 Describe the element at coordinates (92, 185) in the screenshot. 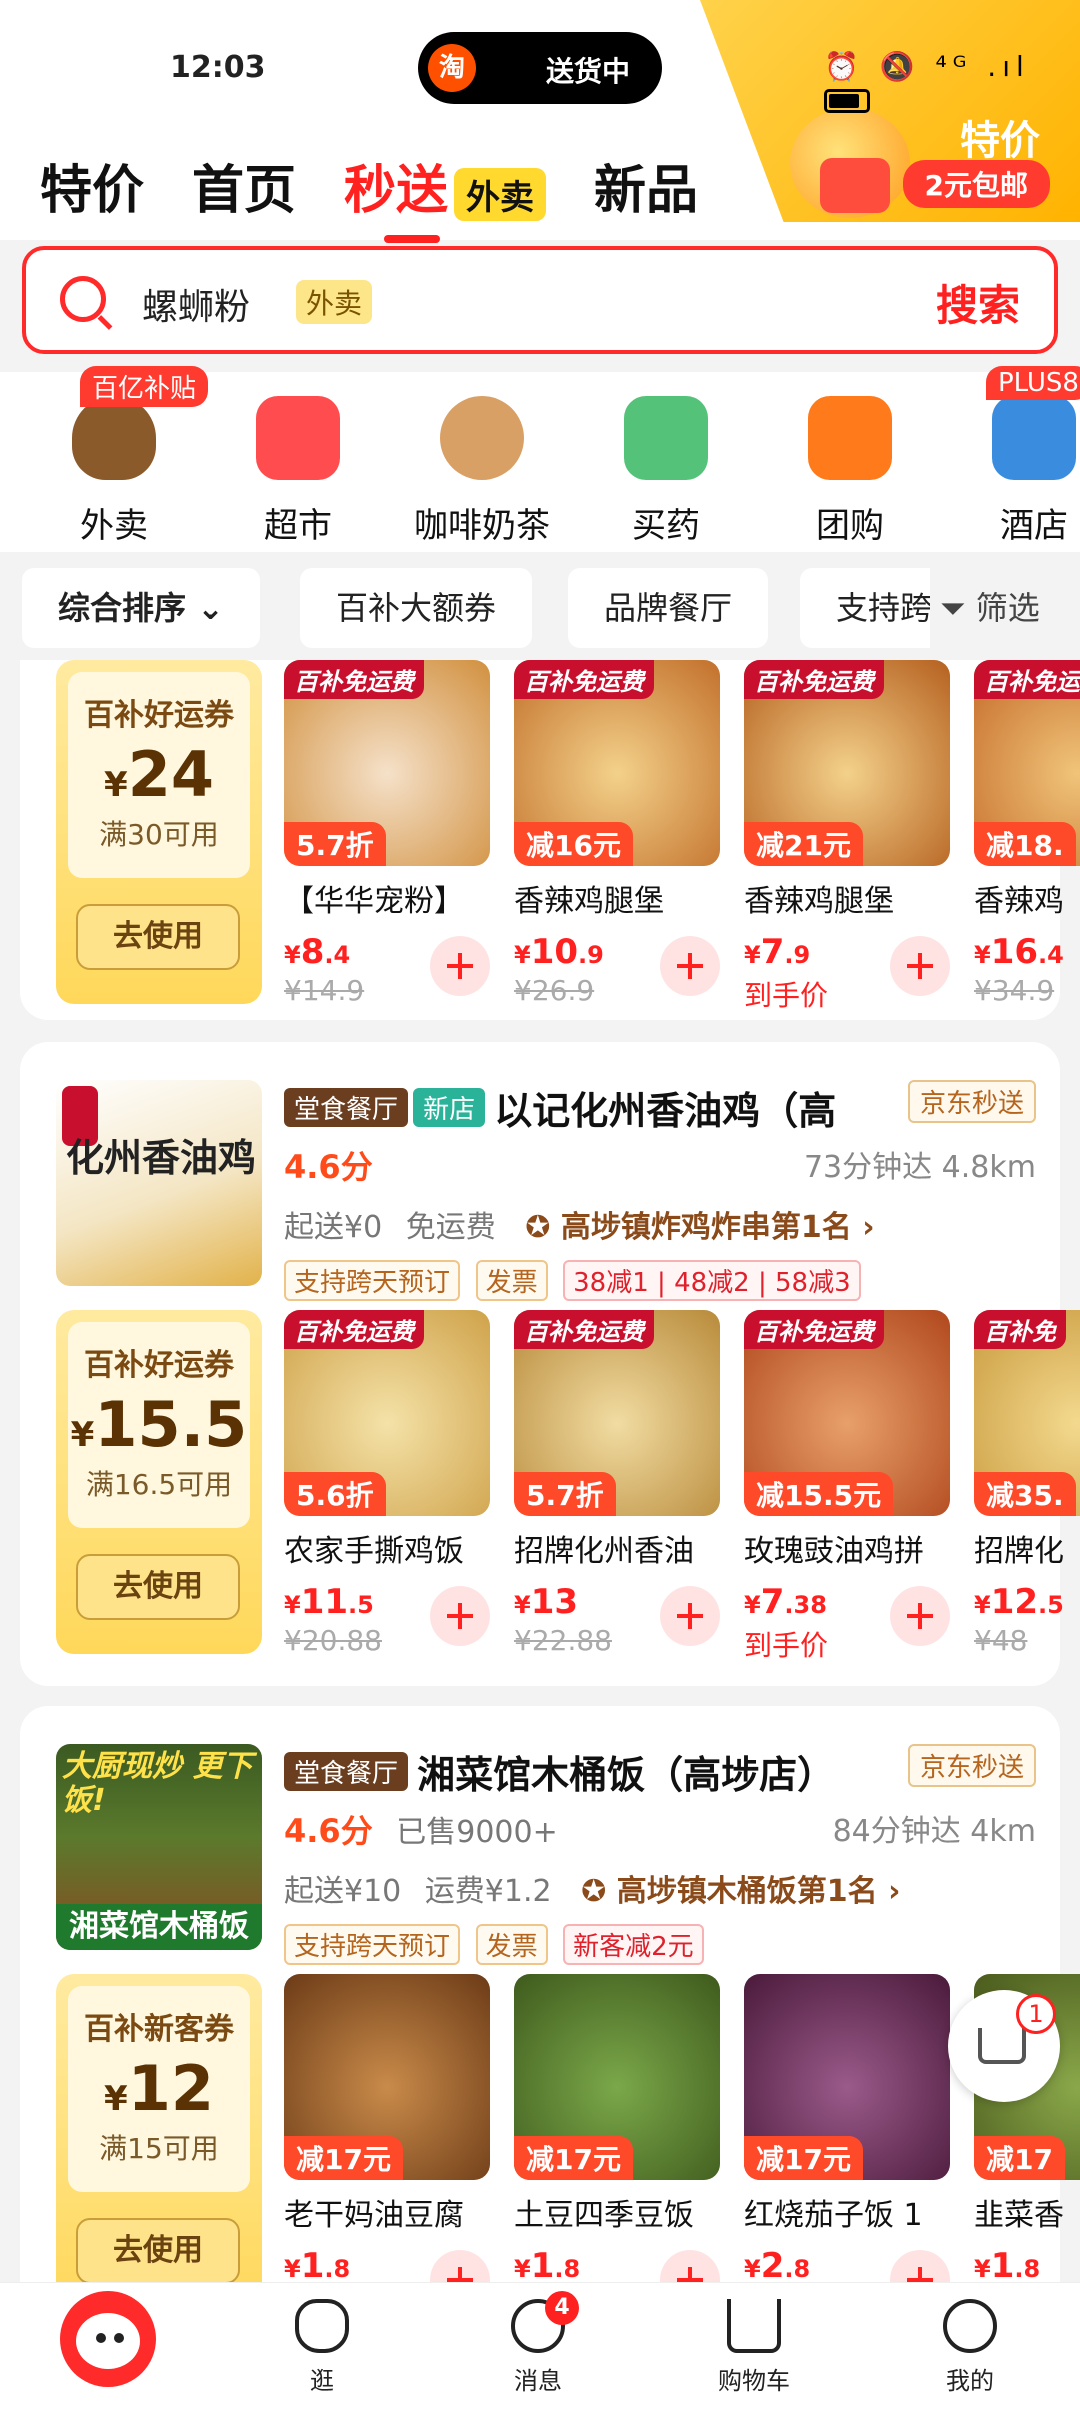

I see `nav-tab-specials: 特价` at that location.